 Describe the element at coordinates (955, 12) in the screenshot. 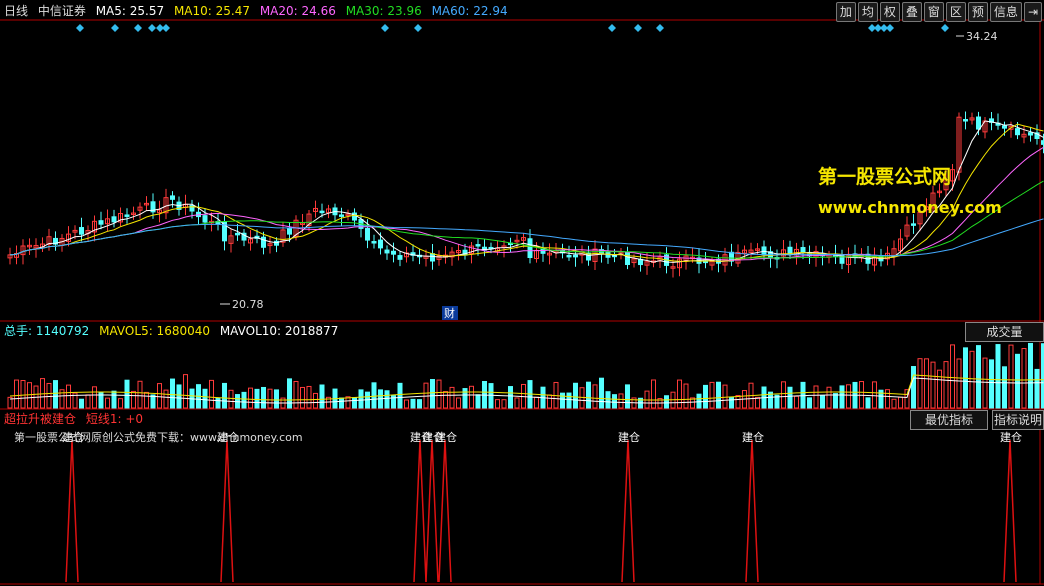

I see `toolbar-range-button: 区` at that location.